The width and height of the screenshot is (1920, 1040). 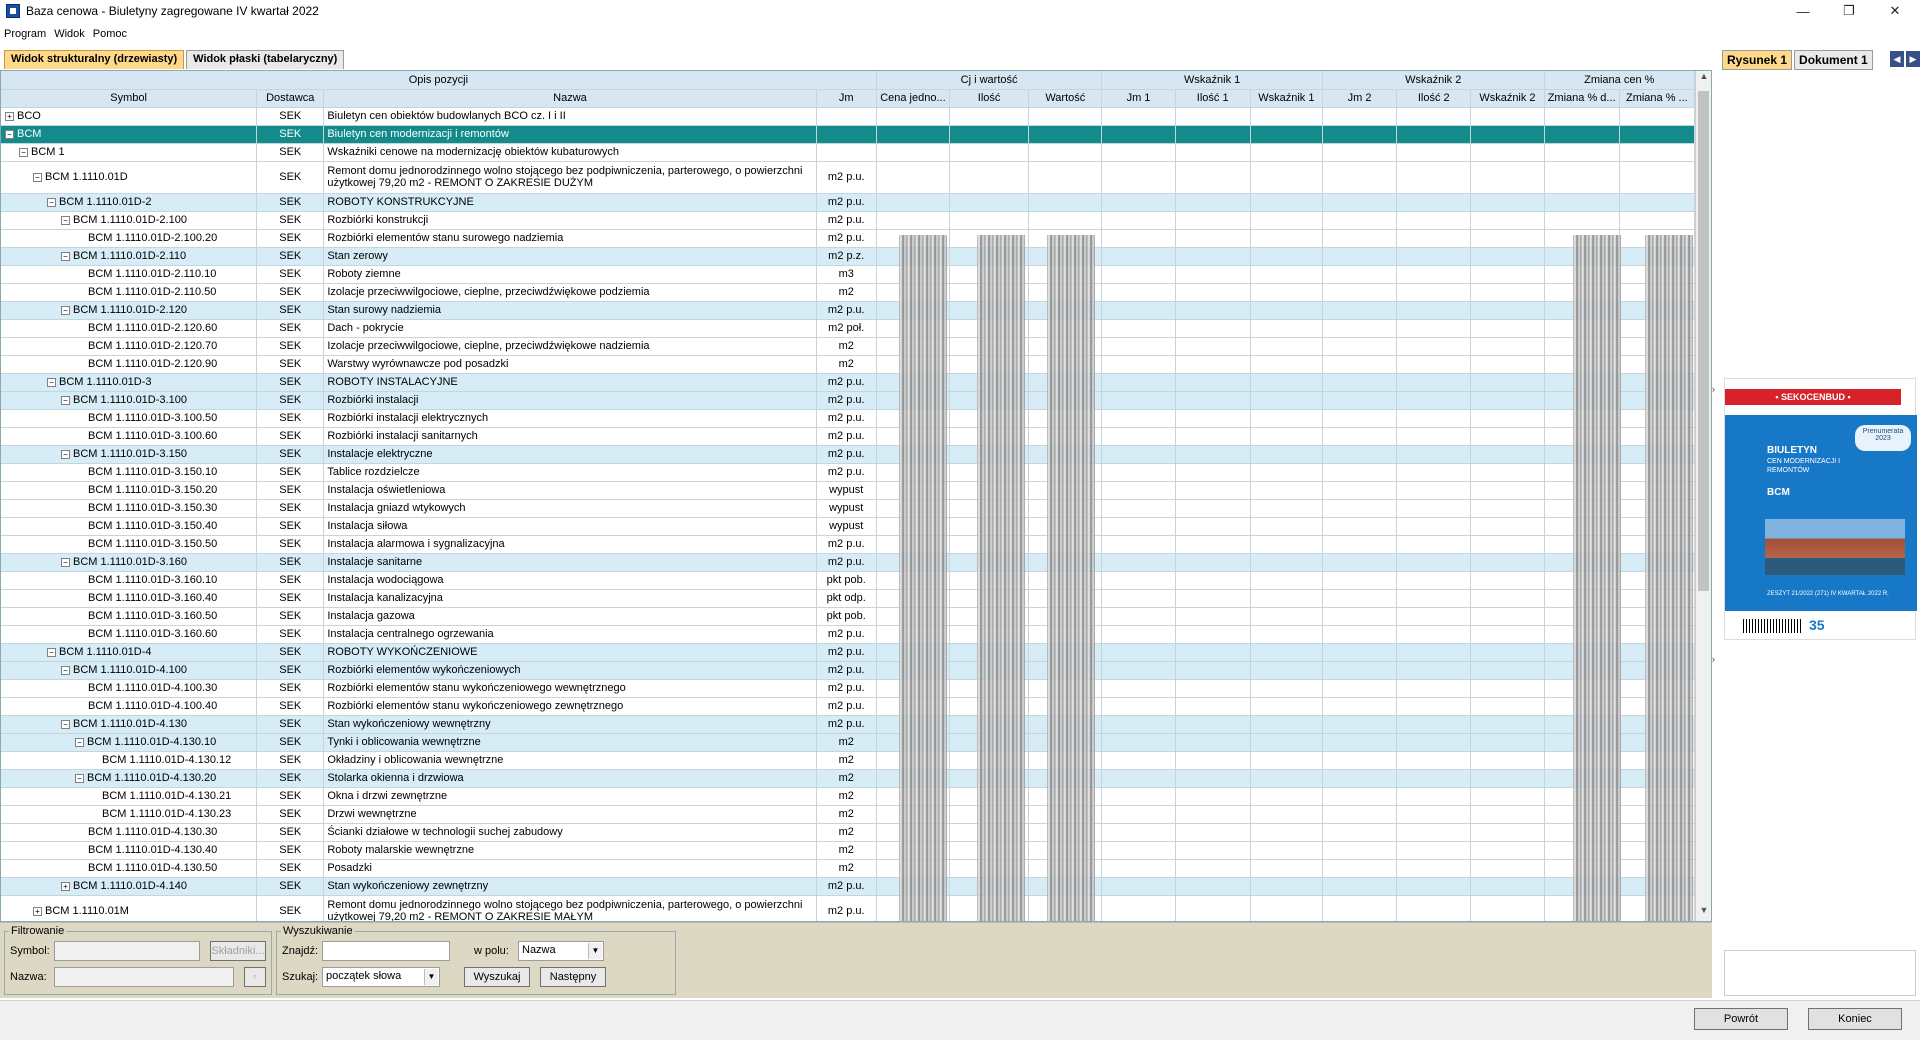 What do you see at coordinates (255, 977) in the screenshot?
I see `filter-clear-button: ◦` at bounding box center [255, 977].